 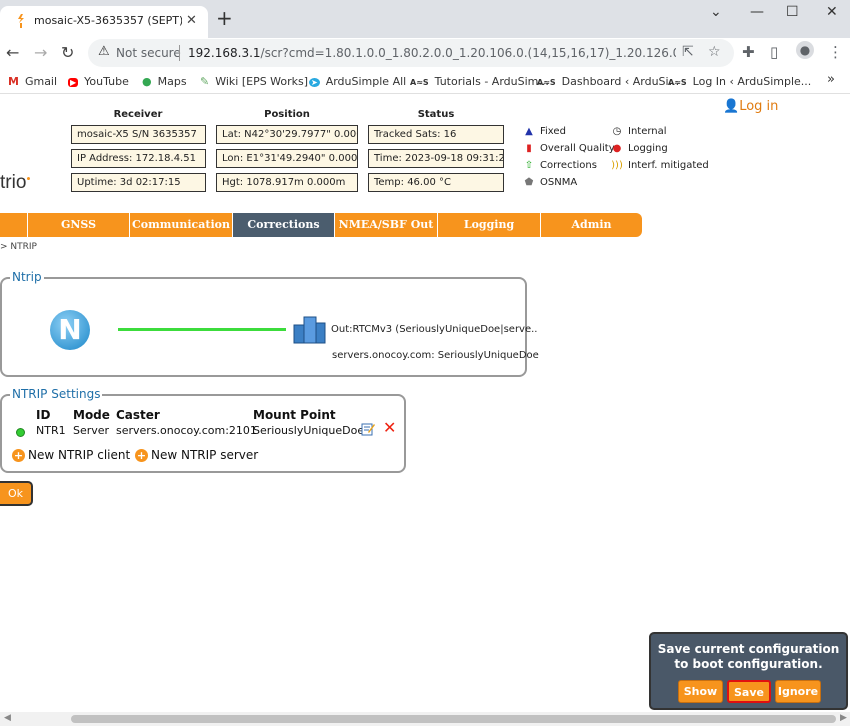 What do you see at coordinates (13, 81) in the screenshot?
I see `gmail-icon: M` at bounding box center [13, 81].